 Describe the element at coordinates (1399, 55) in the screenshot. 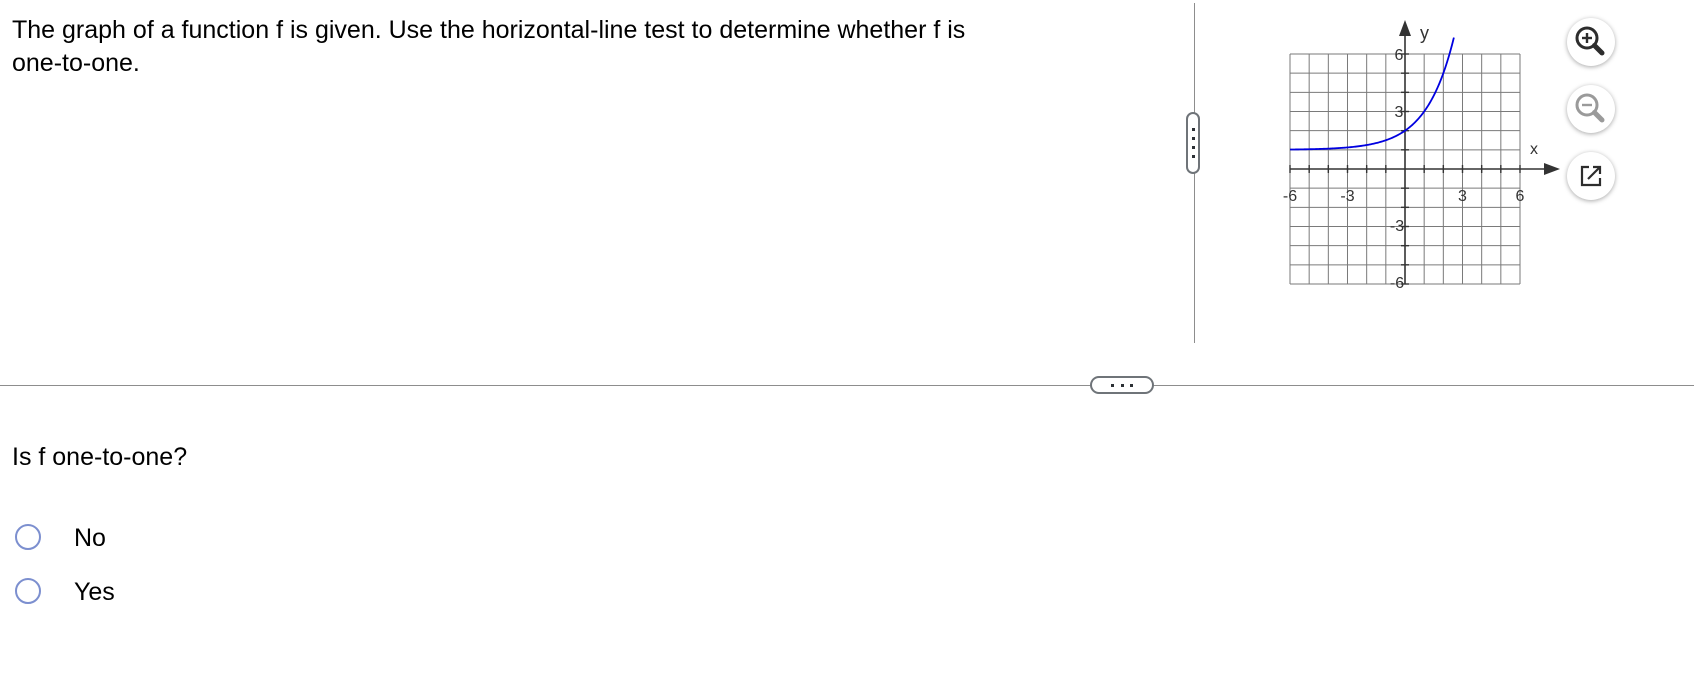

I see `y-tick-label: 6` at that location.